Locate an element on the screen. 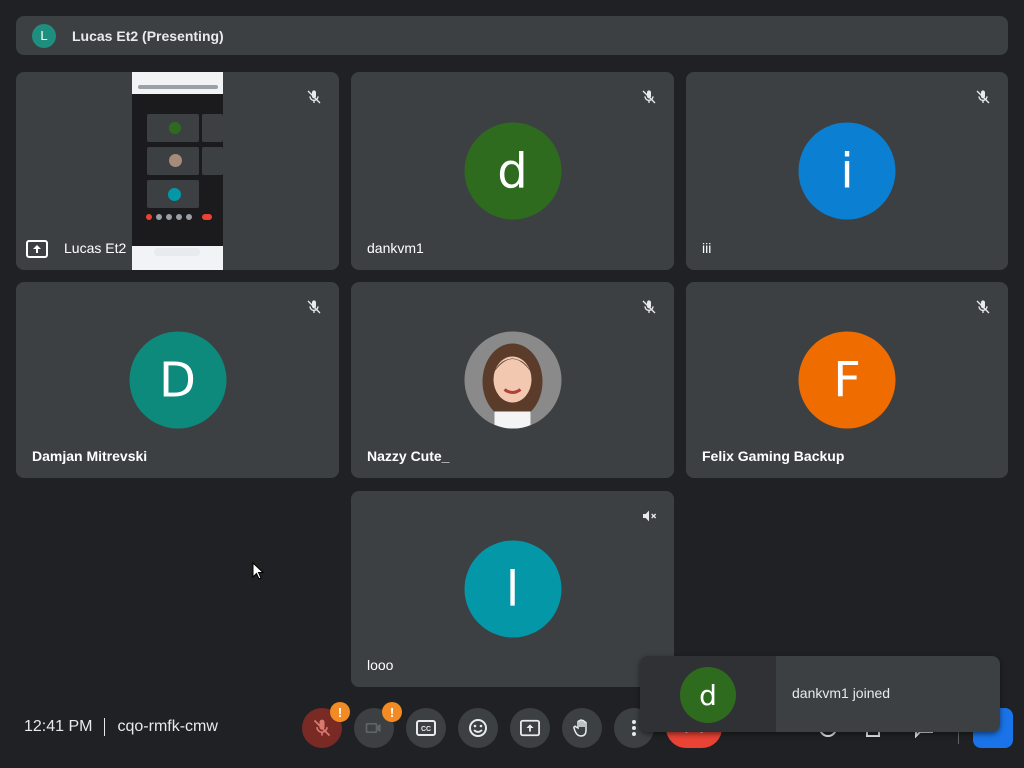 This screenshot has height=768, width=1024. notification-message: dankvm1 joined is located at coordinates (841, 693).